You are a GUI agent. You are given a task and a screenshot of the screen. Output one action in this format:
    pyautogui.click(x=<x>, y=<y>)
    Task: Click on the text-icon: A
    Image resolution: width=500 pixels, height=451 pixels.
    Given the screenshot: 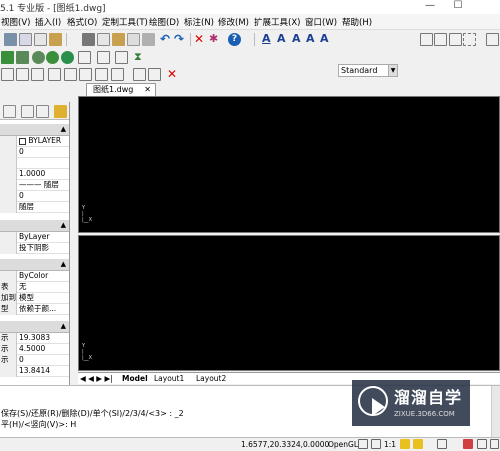 What is the action you would take?
    pyautogui.click(x=283, y=39)
    